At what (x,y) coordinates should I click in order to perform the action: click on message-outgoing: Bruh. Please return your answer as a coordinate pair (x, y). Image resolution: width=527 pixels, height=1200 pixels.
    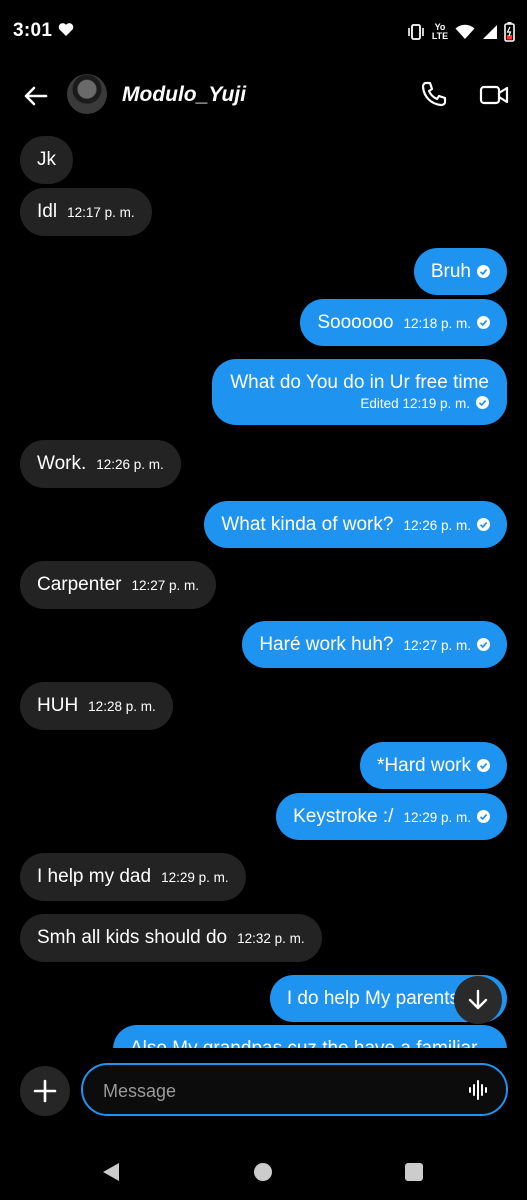
    Looking at the image, I should click on (460, 271).